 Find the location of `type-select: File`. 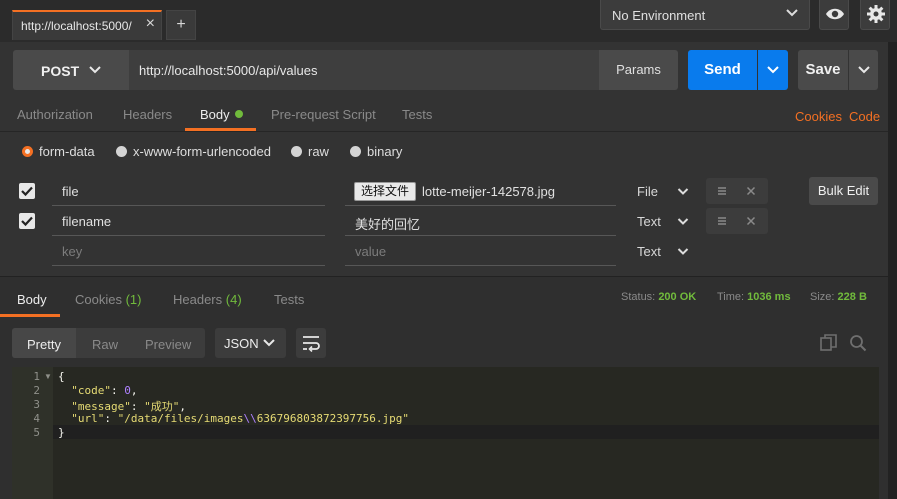

type-select: File is located at coordinates (647, 191).